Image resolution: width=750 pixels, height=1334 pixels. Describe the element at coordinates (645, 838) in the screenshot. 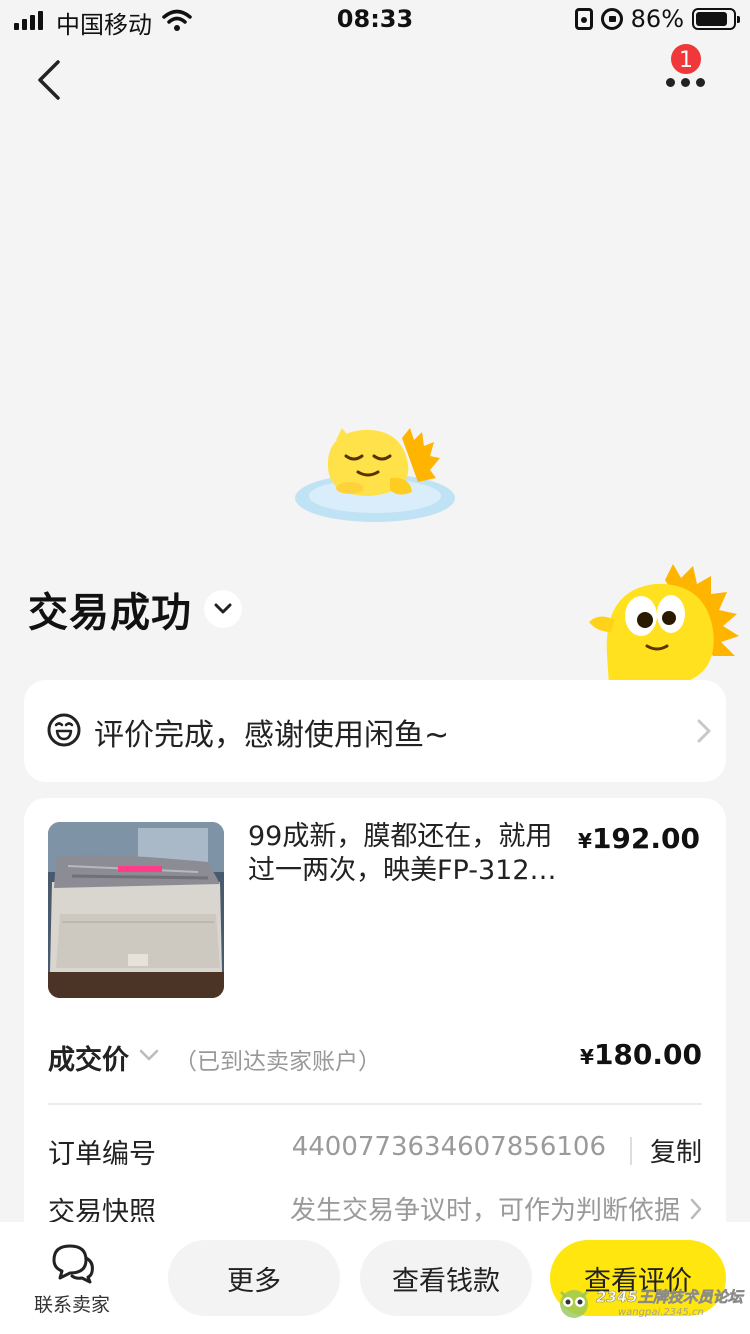

I see `product-price-value: 192.00` at that location.